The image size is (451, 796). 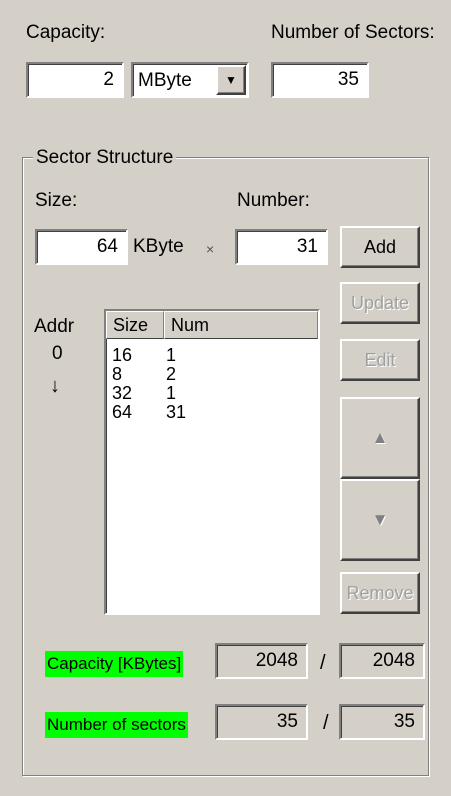 I want to click on multiply-icon: ×, so click(x=210, y=249).